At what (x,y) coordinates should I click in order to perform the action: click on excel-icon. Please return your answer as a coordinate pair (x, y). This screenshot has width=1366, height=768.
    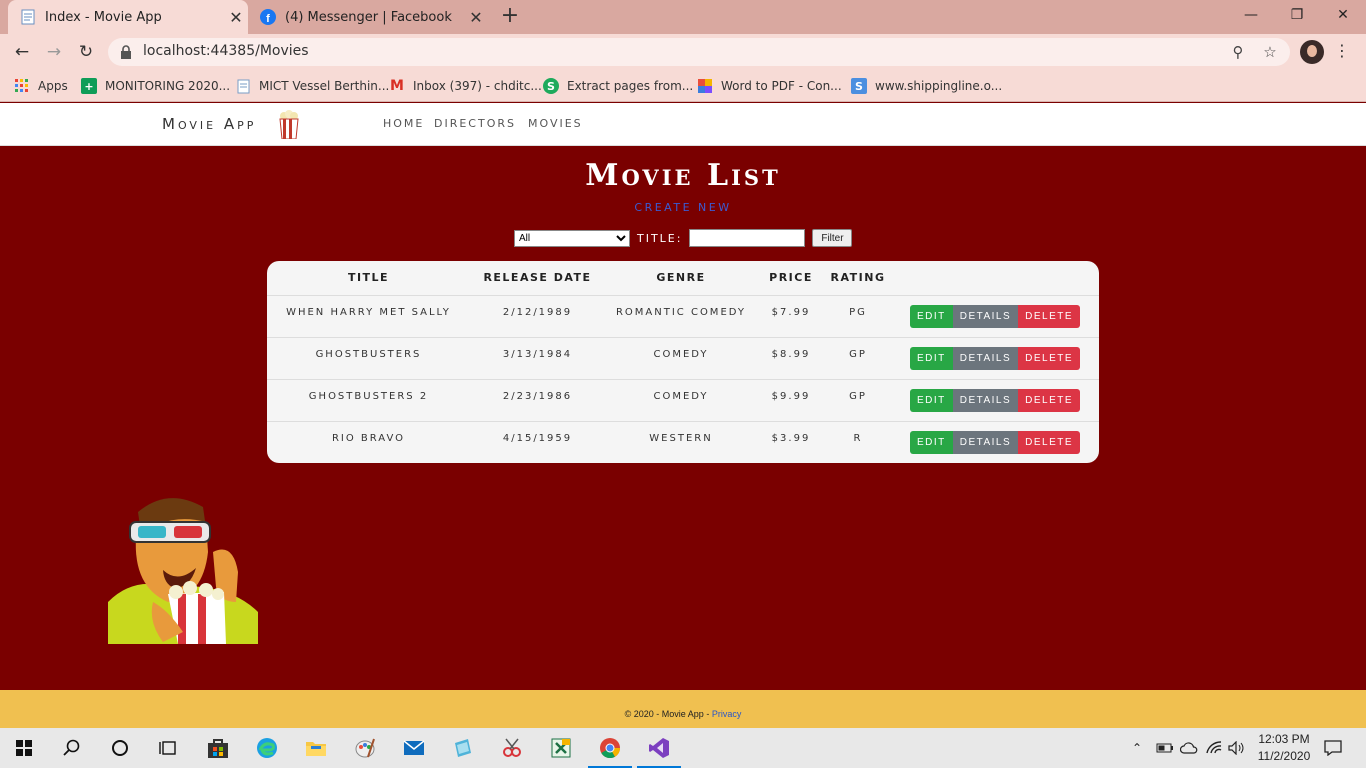
    Looking at the image, I should click on (561, 748).